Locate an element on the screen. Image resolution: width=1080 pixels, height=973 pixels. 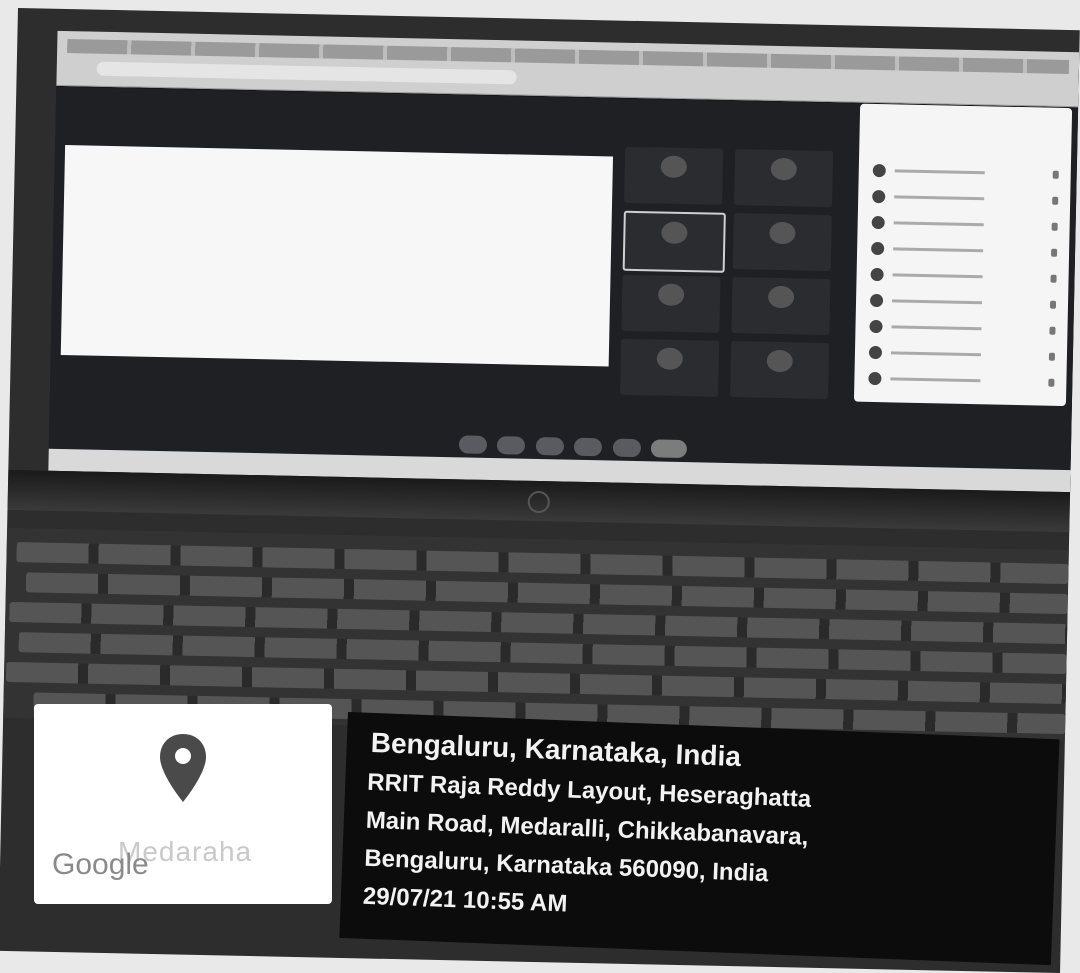
address-bar is located at coordinates (306, 73).